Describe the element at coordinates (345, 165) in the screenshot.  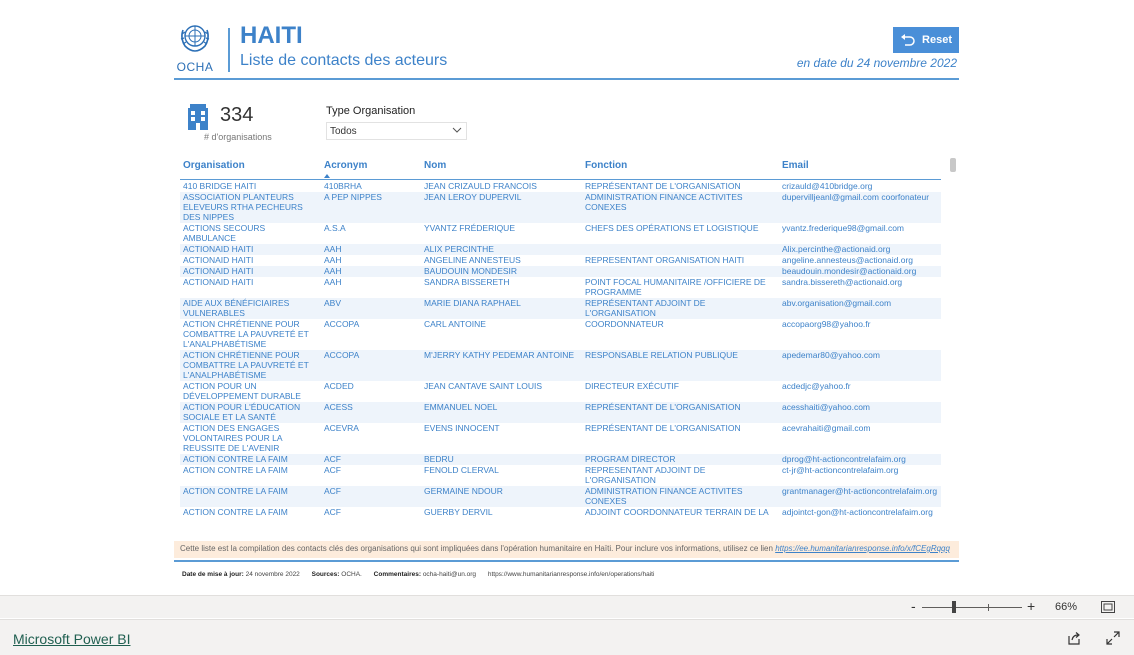
I see `column-header-acronym: Acronym` at that location.